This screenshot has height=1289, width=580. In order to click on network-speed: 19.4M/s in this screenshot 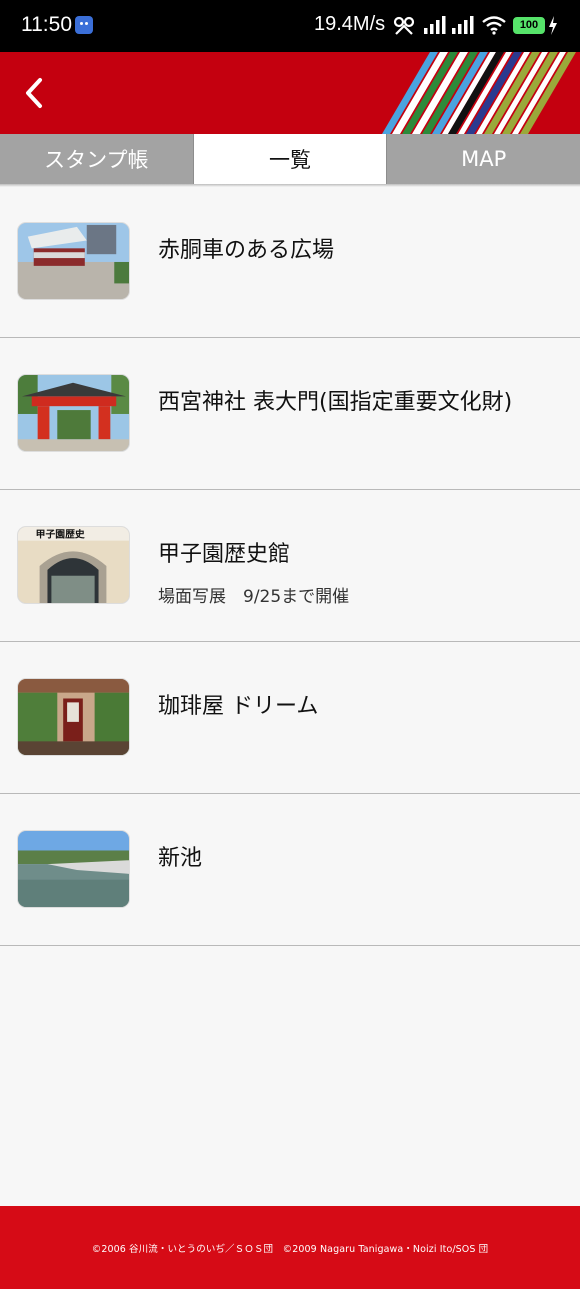, I will do `click(350, 24)`.